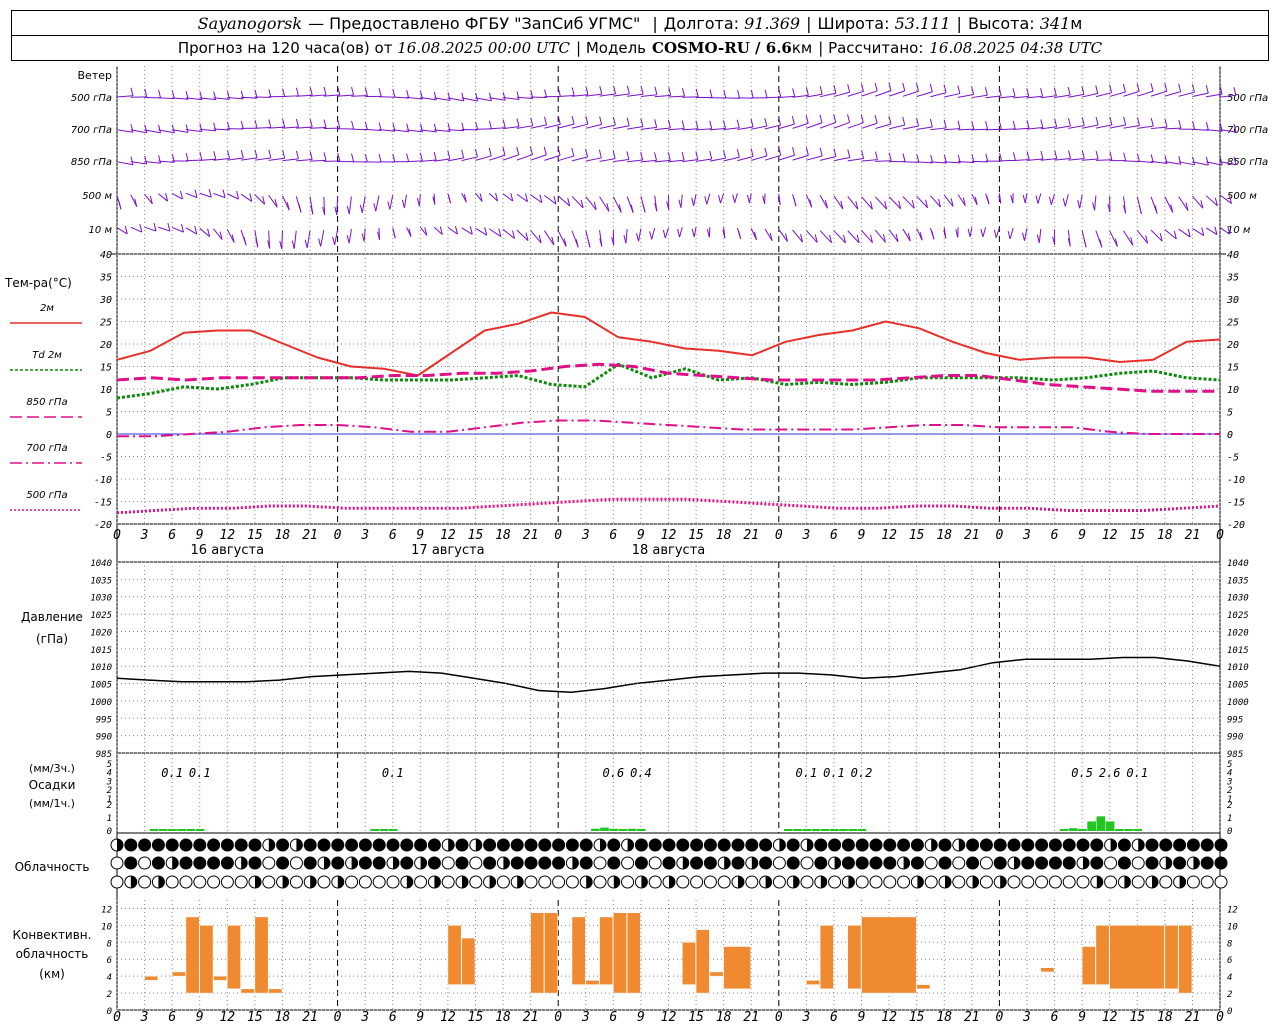 This screenshot has height=1024, width=1280. I want to click on precip-amount-label: 0.1, so click(834, 773).